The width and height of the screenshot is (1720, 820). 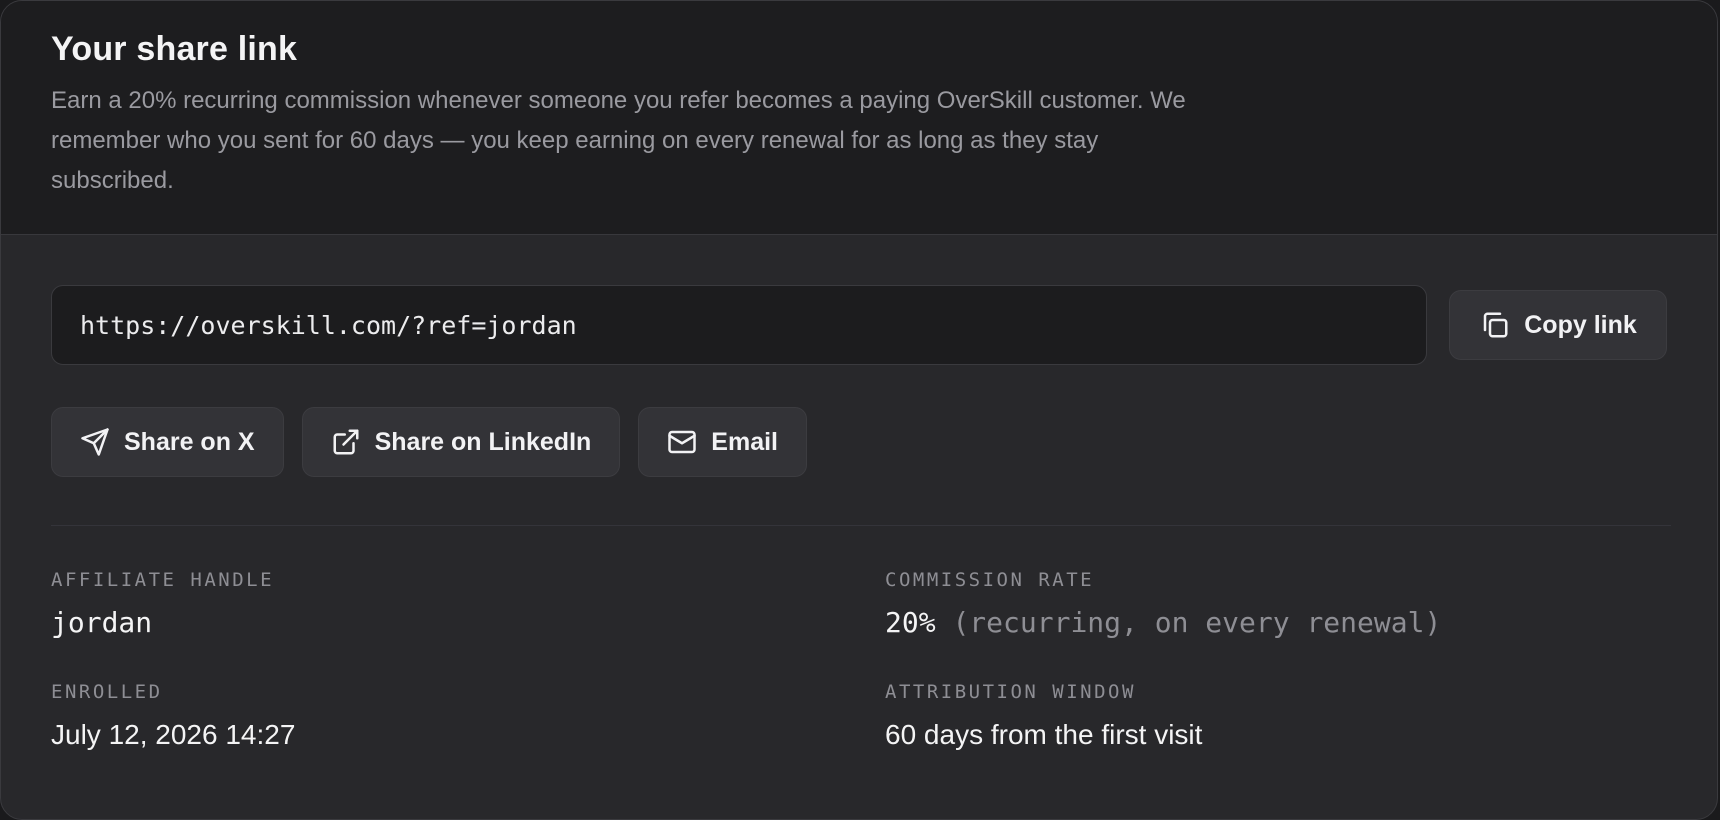 I want to click on email-button: Email, so click(x=722, y=442).